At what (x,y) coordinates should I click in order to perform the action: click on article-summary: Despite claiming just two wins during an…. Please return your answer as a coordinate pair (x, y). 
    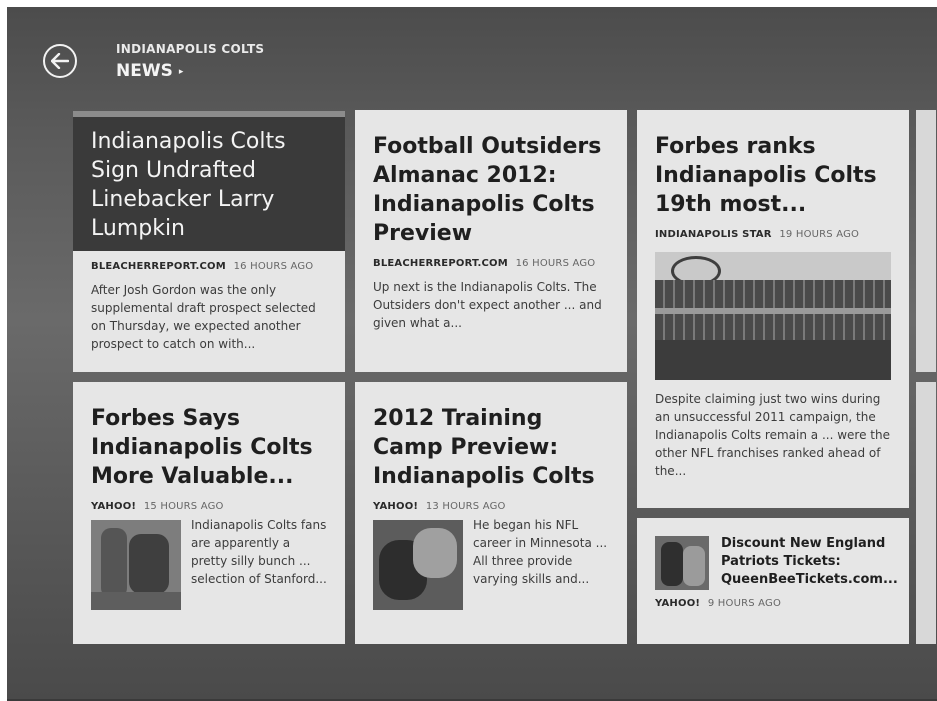
    Looking at the image, I should click on (772, 435).